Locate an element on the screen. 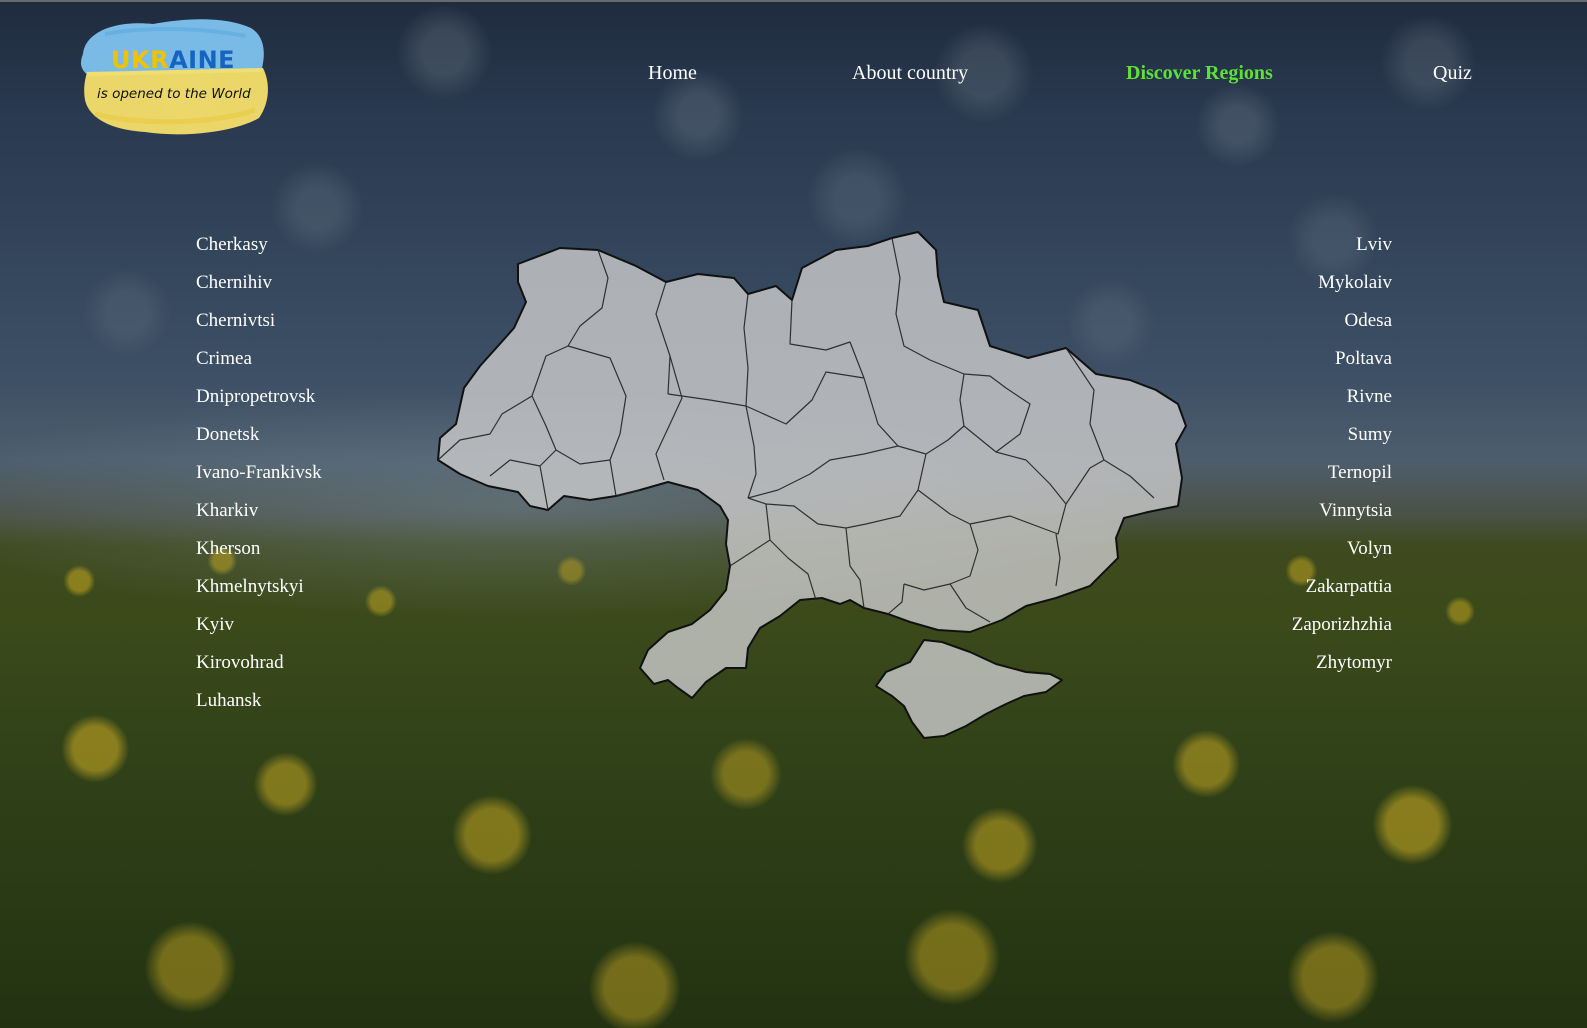 The height and width of the screenshot is (1028, 1587). nav-quiz: Quiz is located at coordinates (1452, 73).